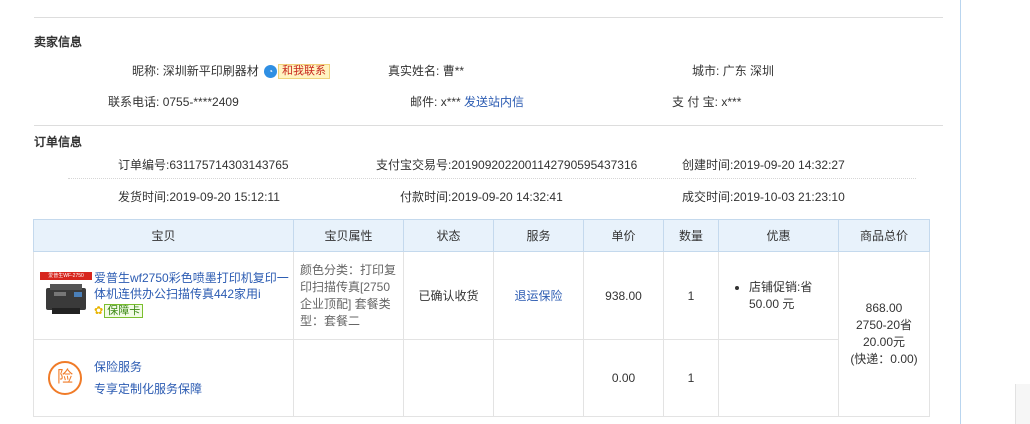 This screenshot has width=1030, height=424. Describe the element at coordinates (691, 378) in the screenshot. I see `insurance-quantity: 1` at that location.